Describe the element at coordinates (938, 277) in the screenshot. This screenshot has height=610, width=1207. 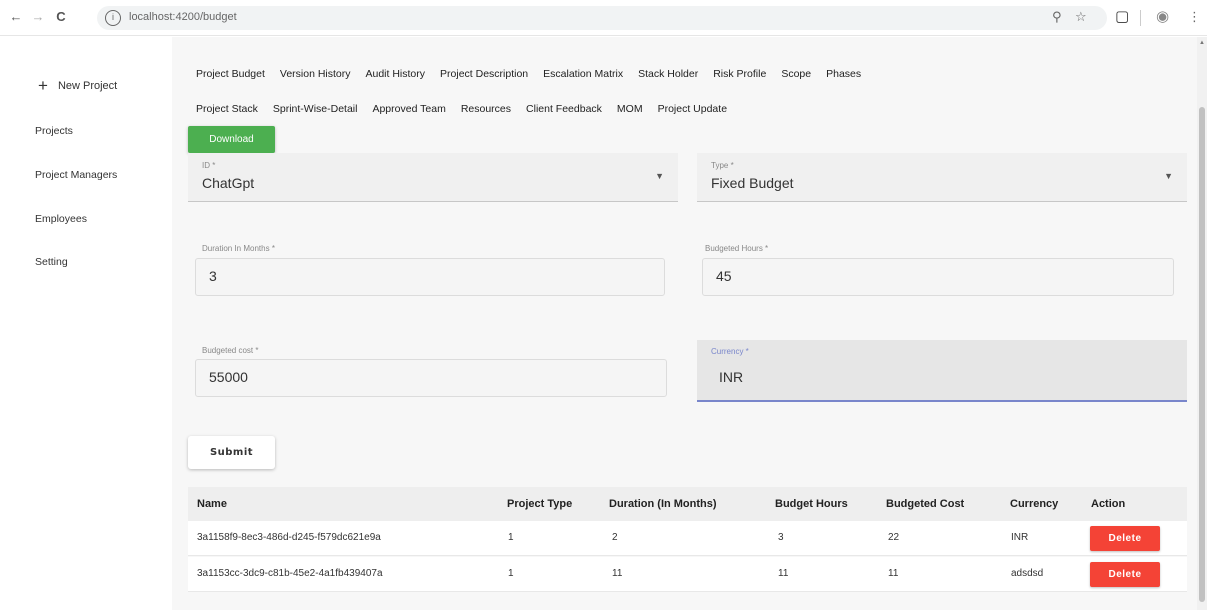
I see `budgeted-hours-input: 45` at that location.